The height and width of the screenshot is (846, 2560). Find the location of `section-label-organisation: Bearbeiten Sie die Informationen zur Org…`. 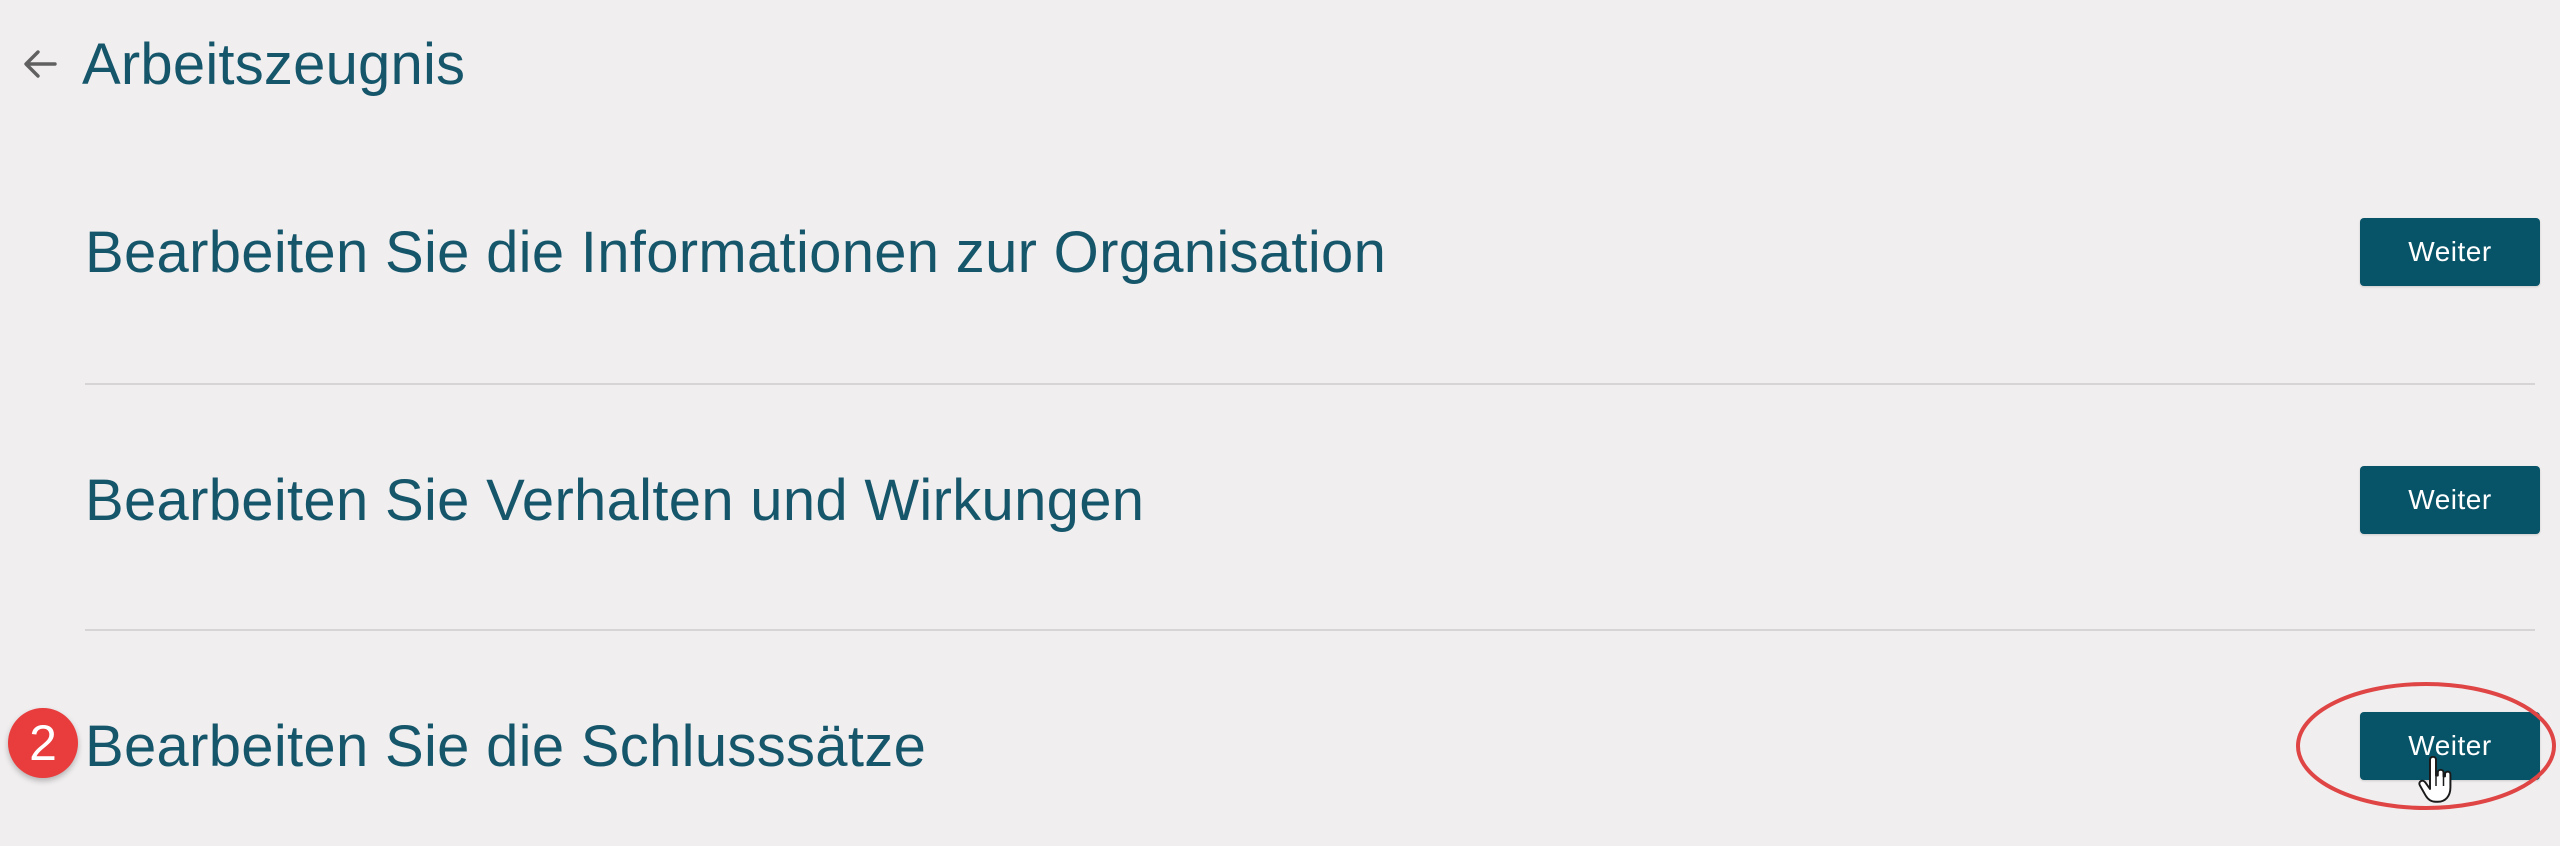

section-label-organisation: Bearbeiten Sie die Informationen zur Org… is located at coordinates (736, 252).